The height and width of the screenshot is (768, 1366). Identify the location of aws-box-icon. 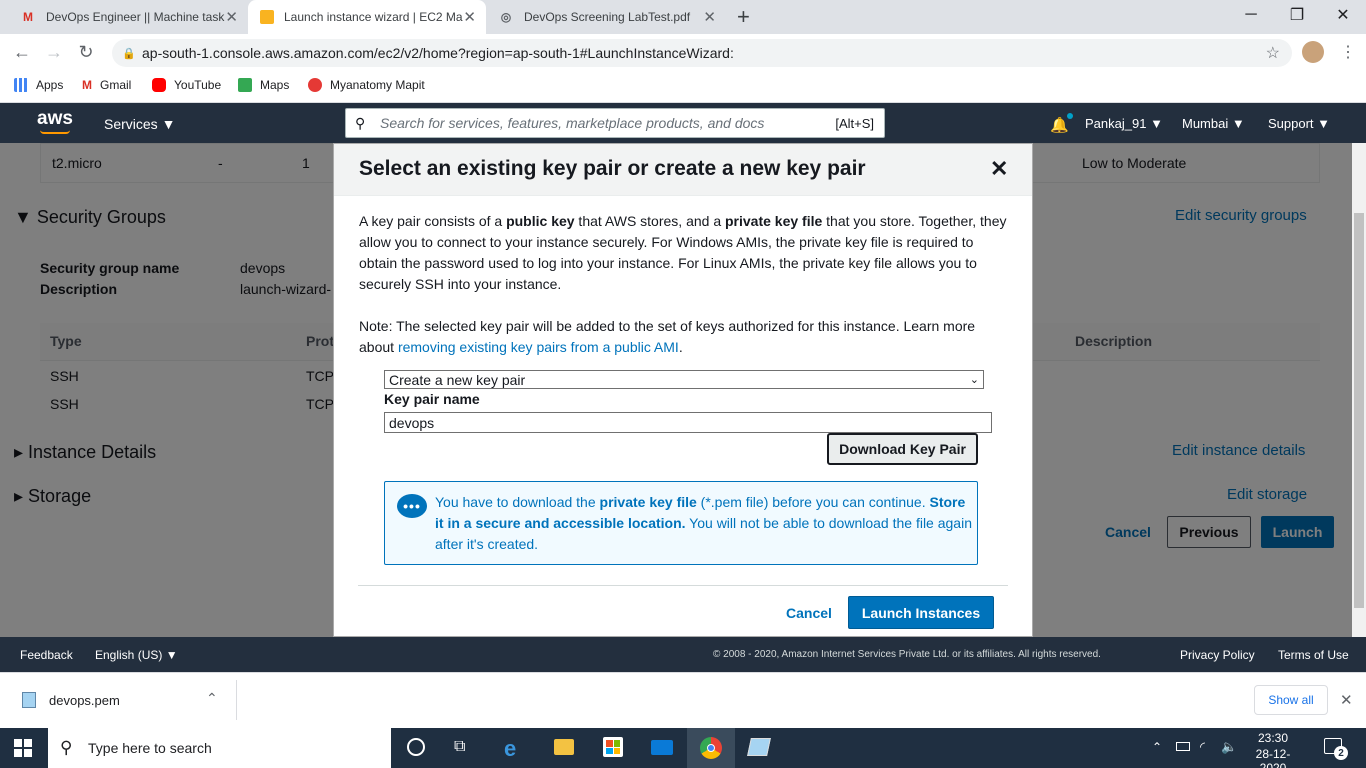
(267, 17).